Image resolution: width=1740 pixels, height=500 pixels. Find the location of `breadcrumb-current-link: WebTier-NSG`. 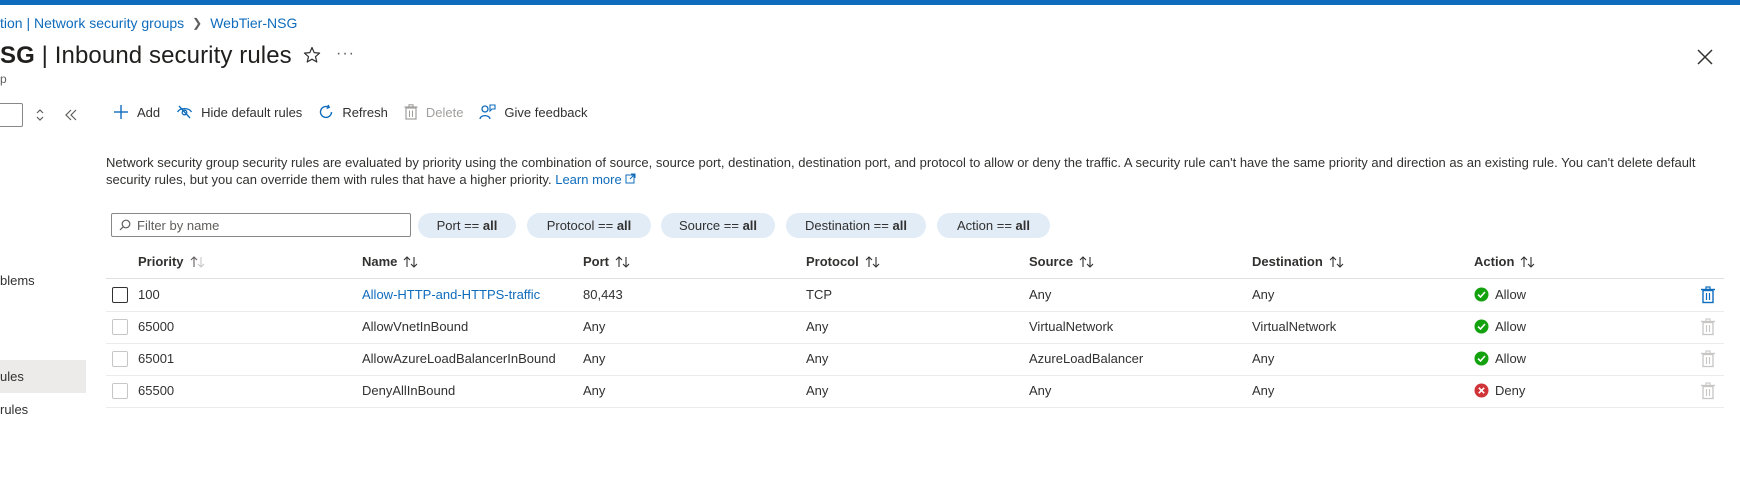

breadcrumb-current-link: WebTier-NSG is located at coordinates (253, 23).